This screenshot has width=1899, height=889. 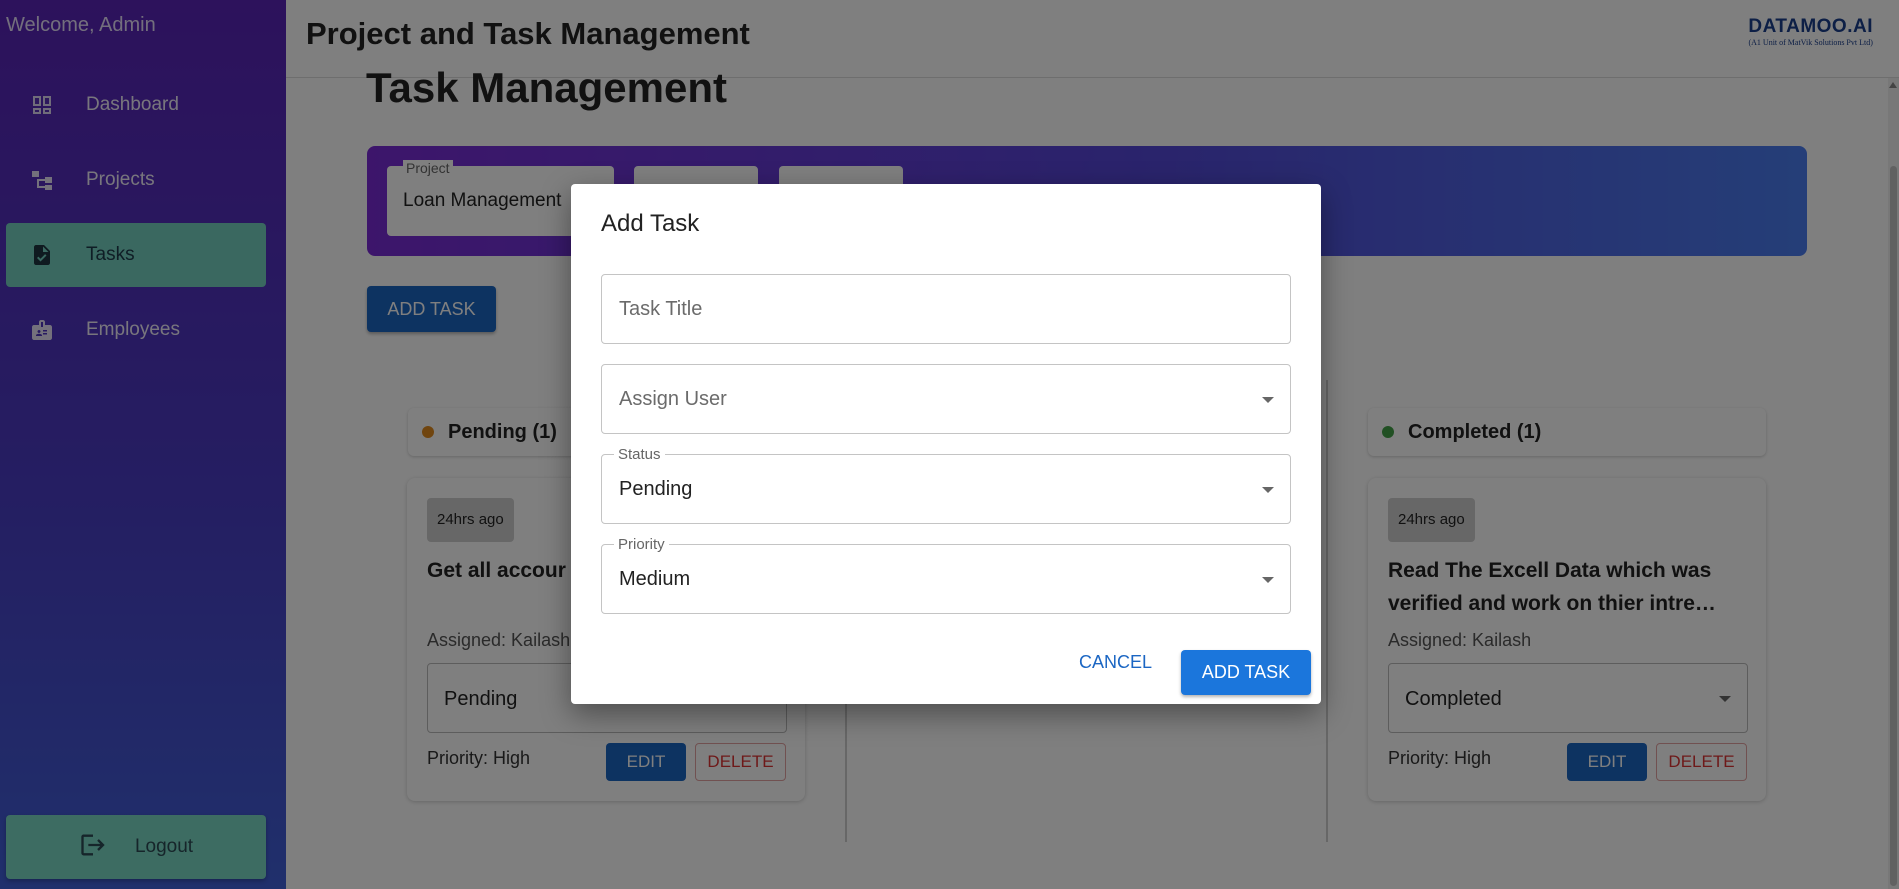 I want to click on status-select-value: Pending, so click(x=656, y=489).